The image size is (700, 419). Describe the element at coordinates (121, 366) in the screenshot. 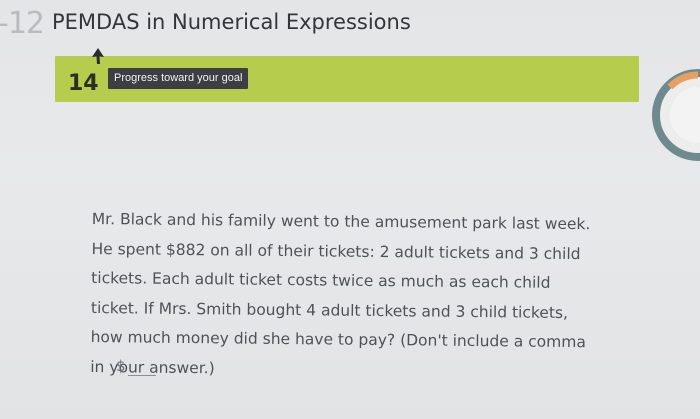

I see `currency-symbol: $` at that location.